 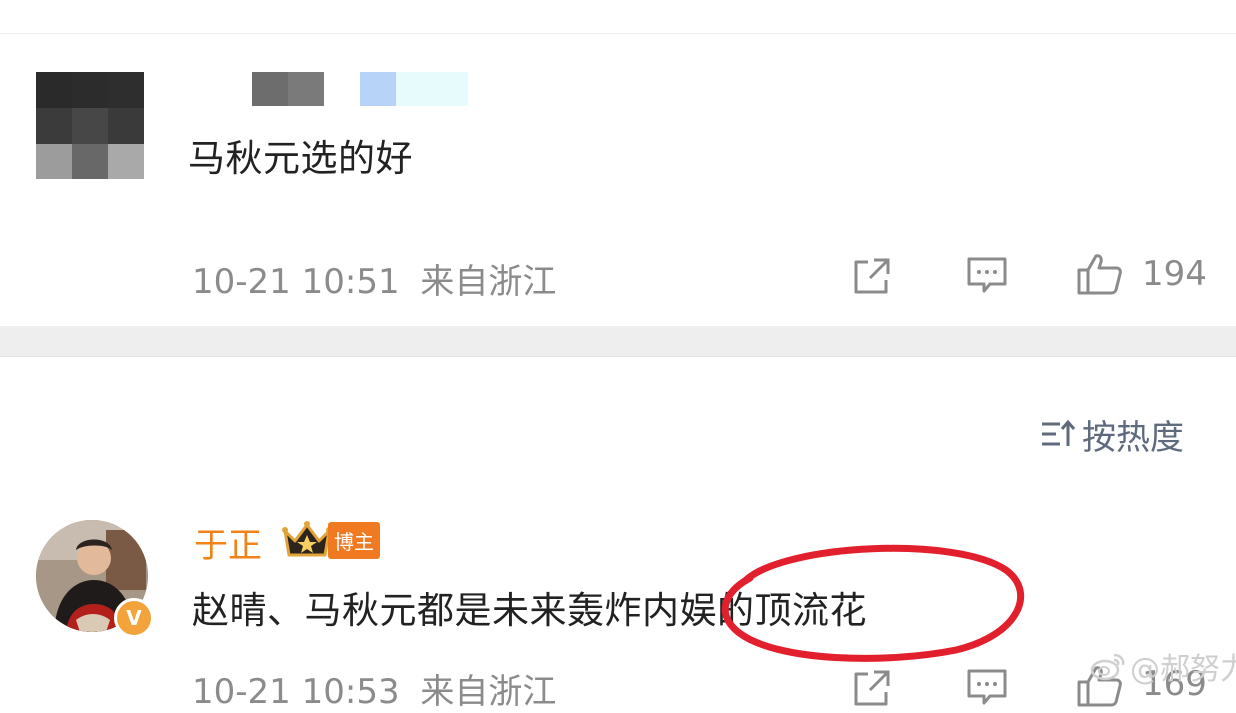 I want to click on blurred-badge, so click(x=378, y=89).